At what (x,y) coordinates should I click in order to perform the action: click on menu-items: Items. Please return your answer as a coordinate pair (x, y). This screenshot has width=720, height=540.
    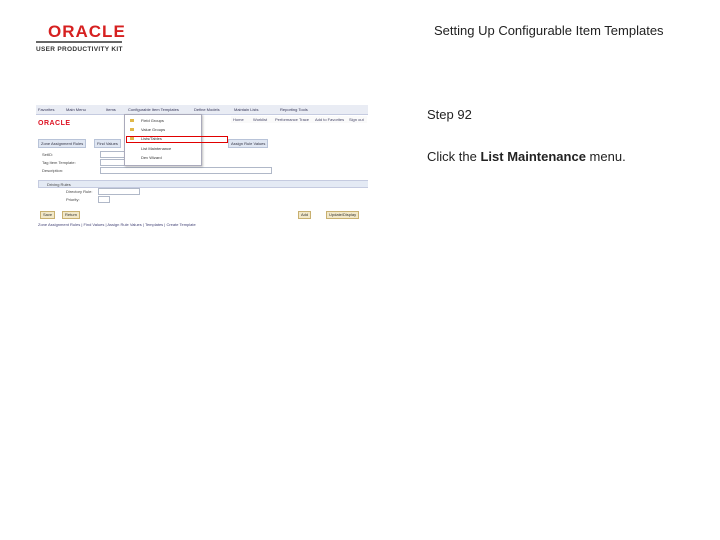
    Looking at the image, I should click on (111, 109).